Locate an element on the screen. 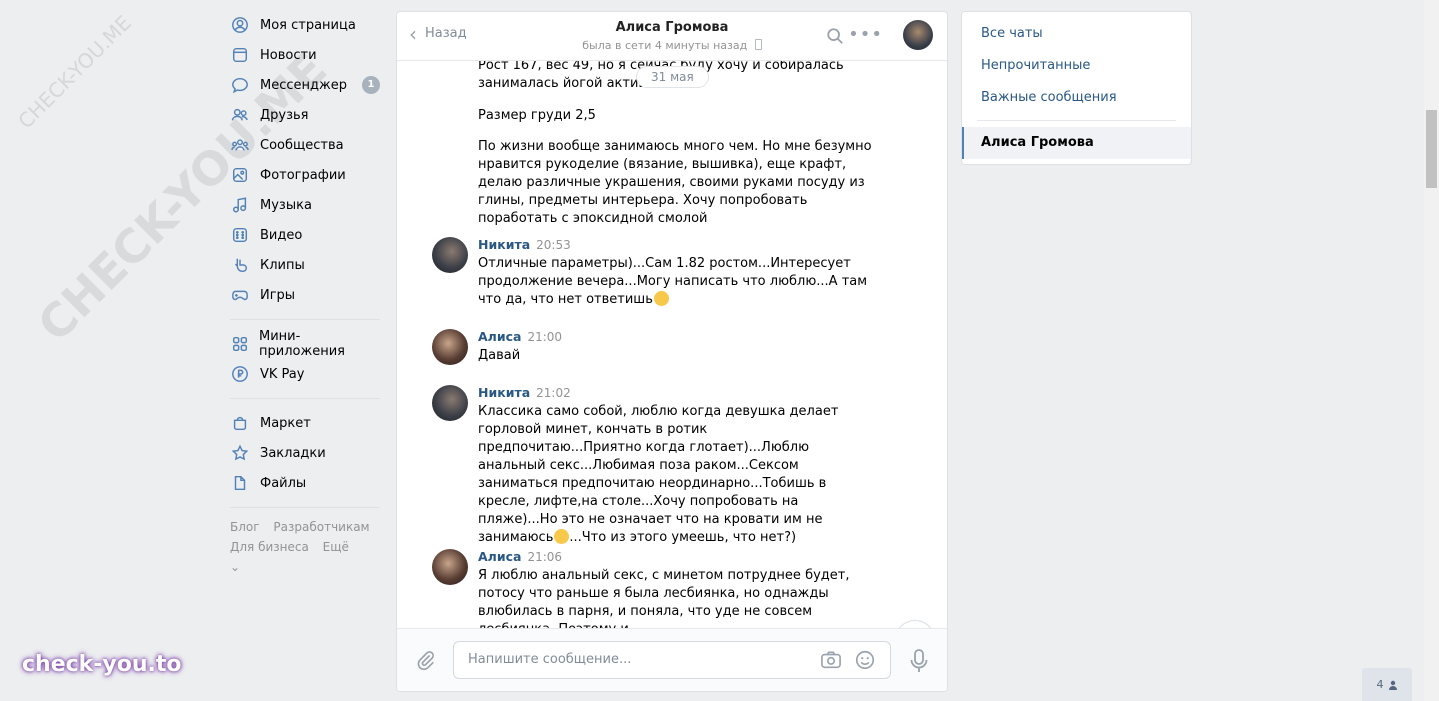 The width and height of the screenshot is (1439, 701). message-head: Никита 20:53 is located at coordinates (524, 244).